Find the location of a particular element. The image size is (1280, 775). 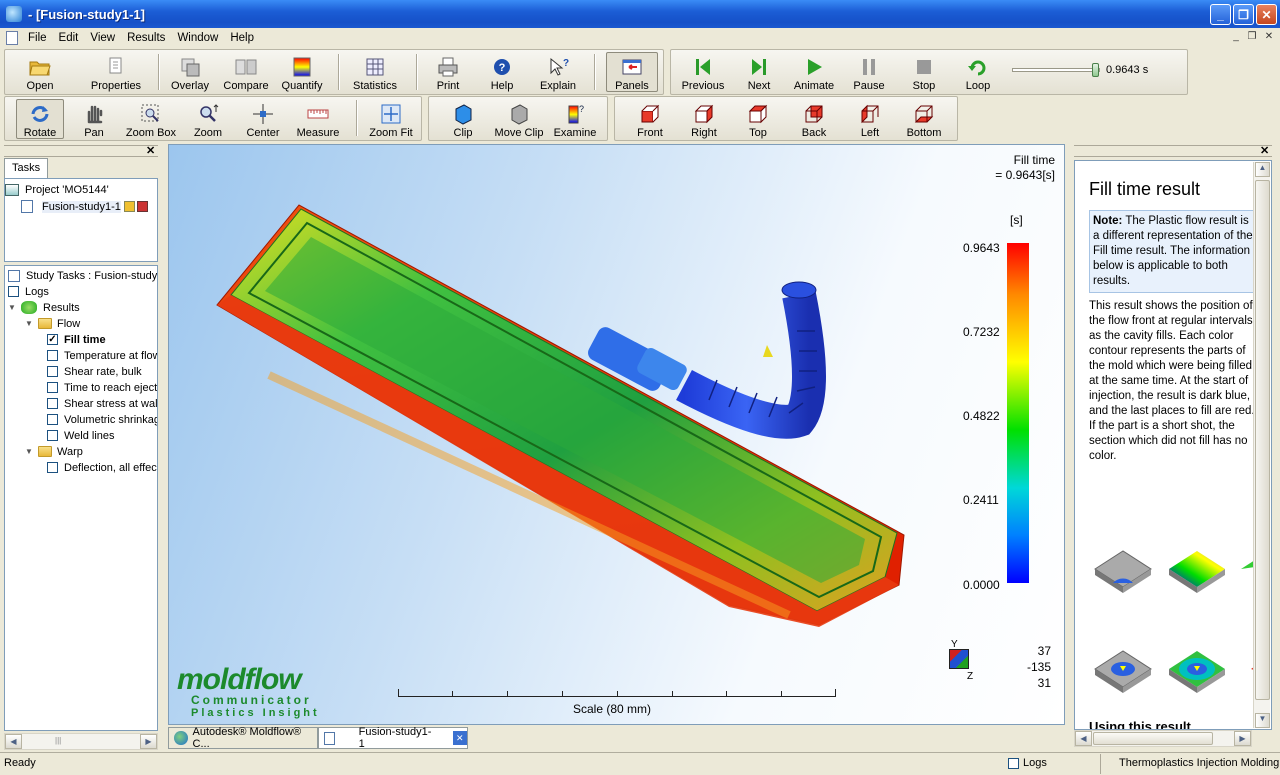

front-view-button: Front is located at coordinates (650, 121).